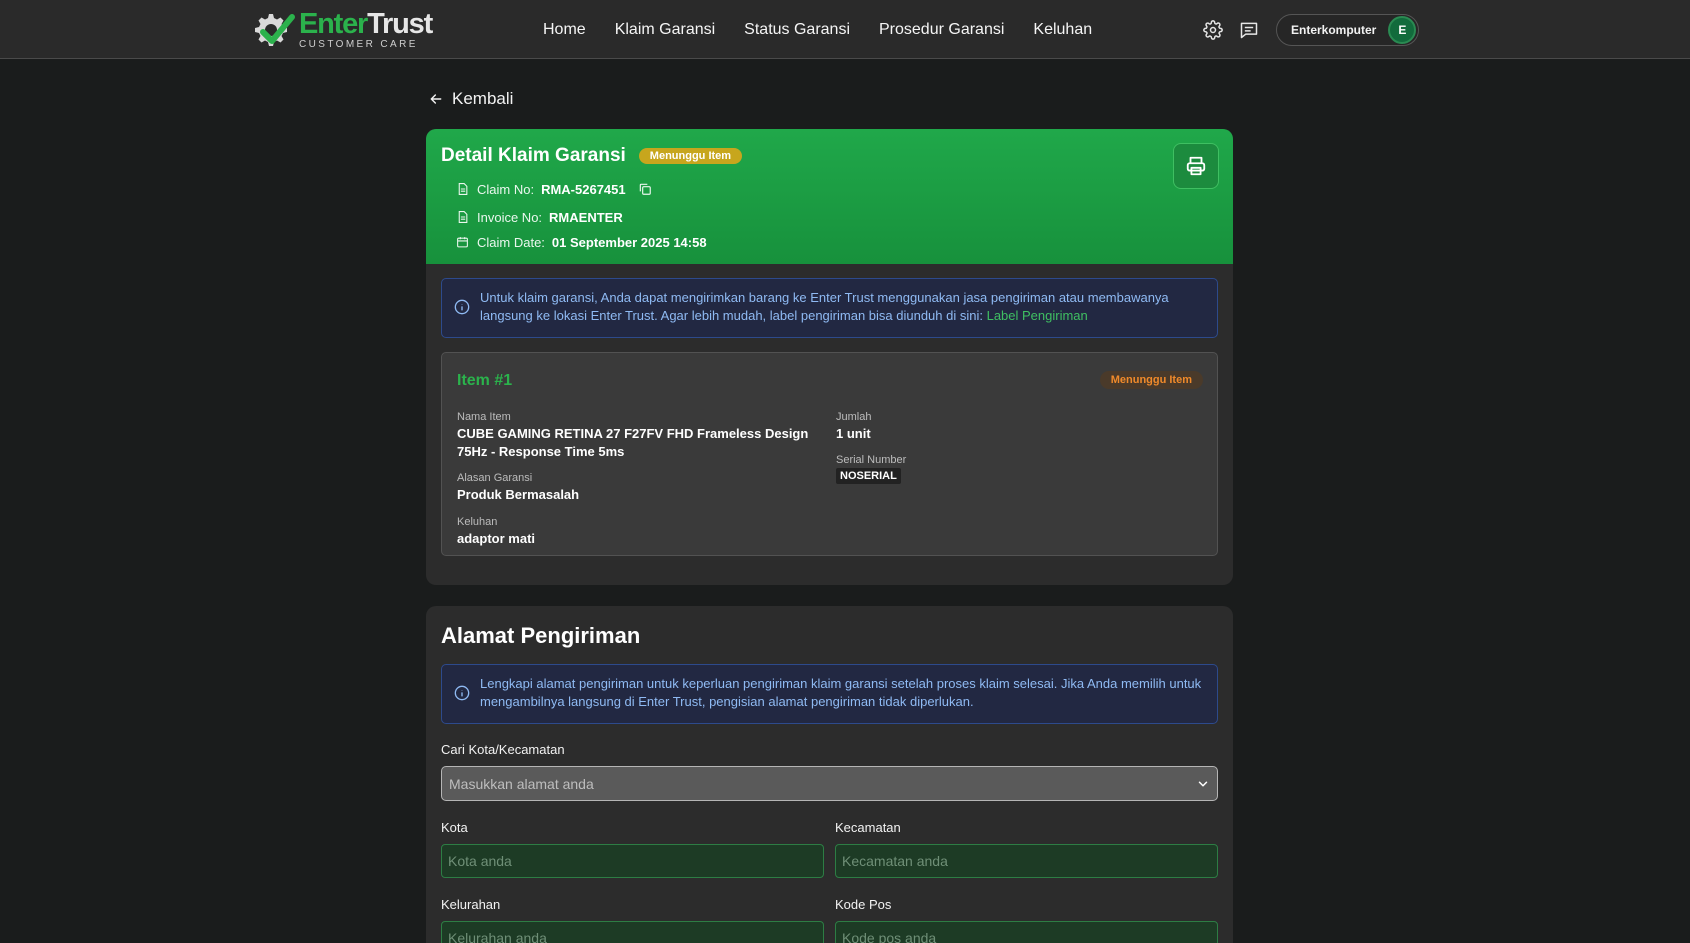 This screenshot has height=943, width=1690. I want to click on chat-message-icon, so click(1249, 30).